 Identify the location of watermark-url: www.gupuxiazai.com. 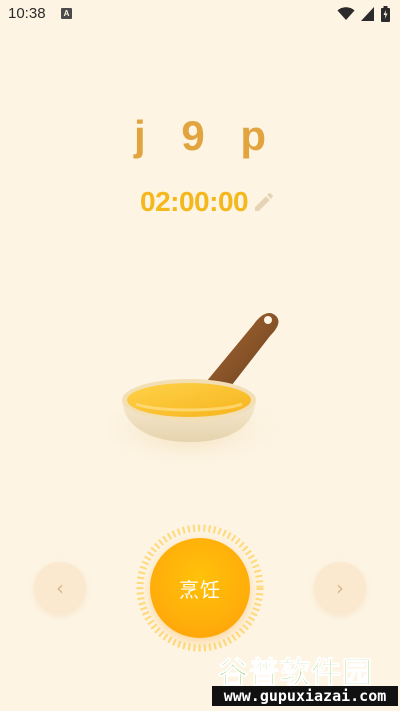
(305, 696).